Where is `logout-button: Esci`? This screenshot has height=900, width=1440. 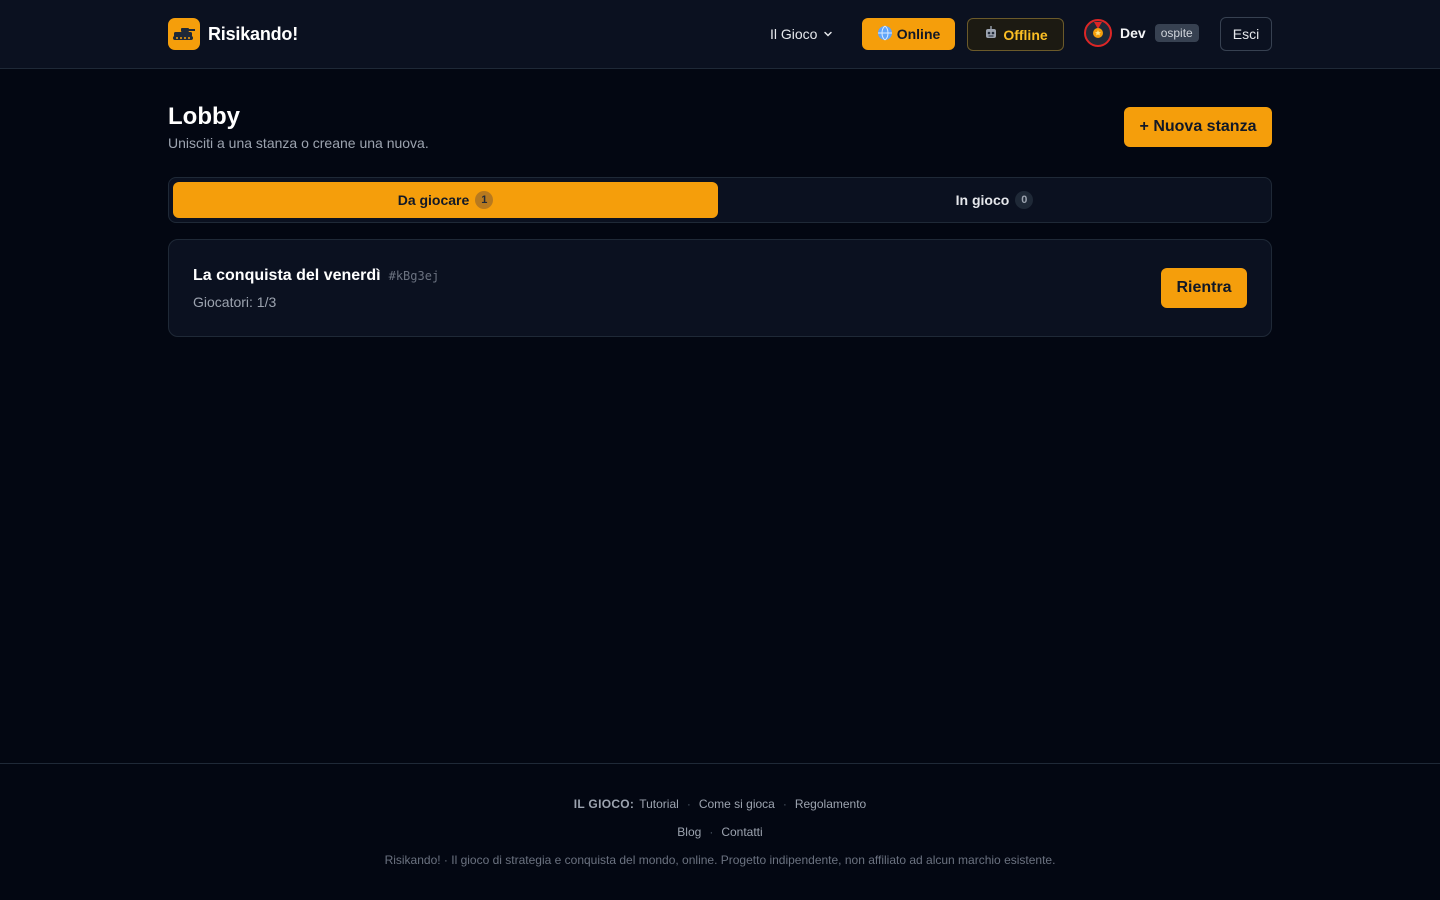 logout-button: Esci is located at coordinates (1246, 34).